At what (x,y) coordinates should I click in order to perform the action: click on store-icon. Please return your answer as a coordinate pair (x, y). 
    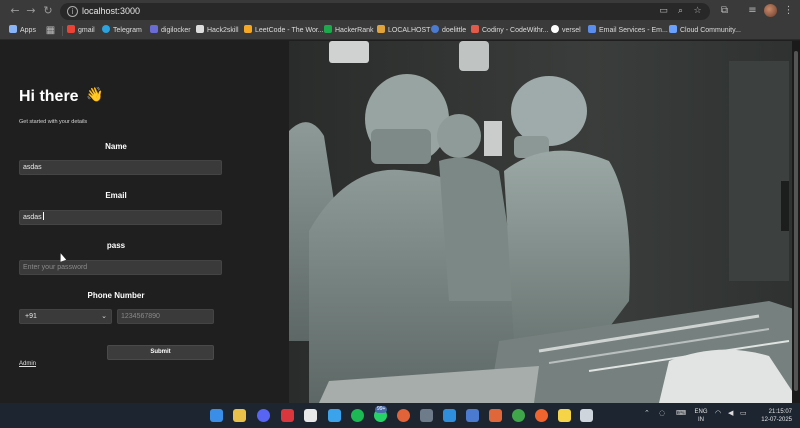
    Looking at the image, I should click on (310, 415).